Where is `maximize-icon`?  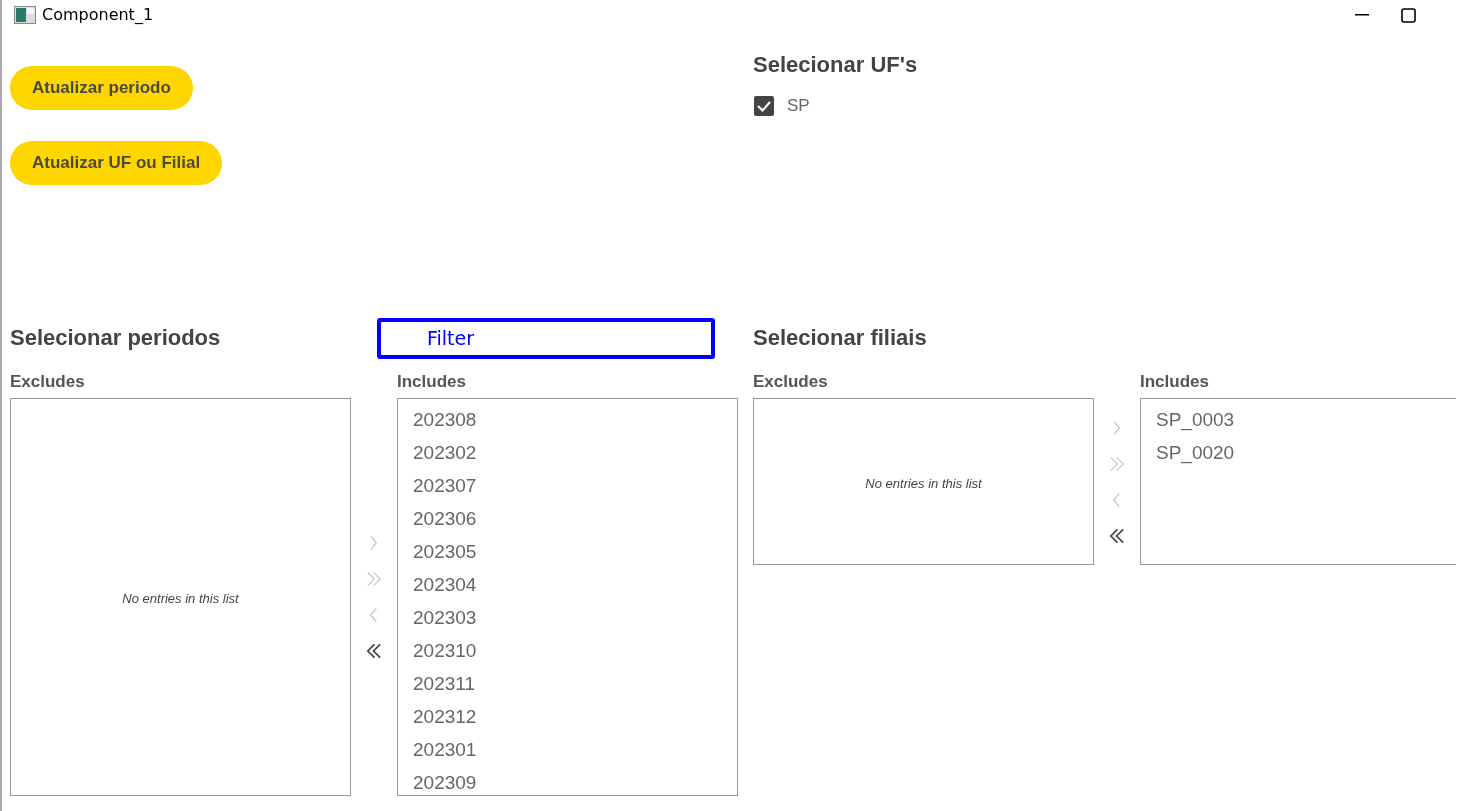 maximize-icon is located at coordinates (1408, 15).